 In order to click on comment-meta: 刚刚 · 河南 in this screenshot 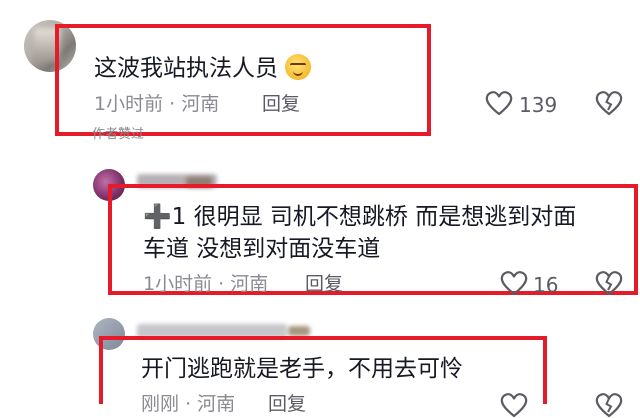, I will do `click(188, 404)`.